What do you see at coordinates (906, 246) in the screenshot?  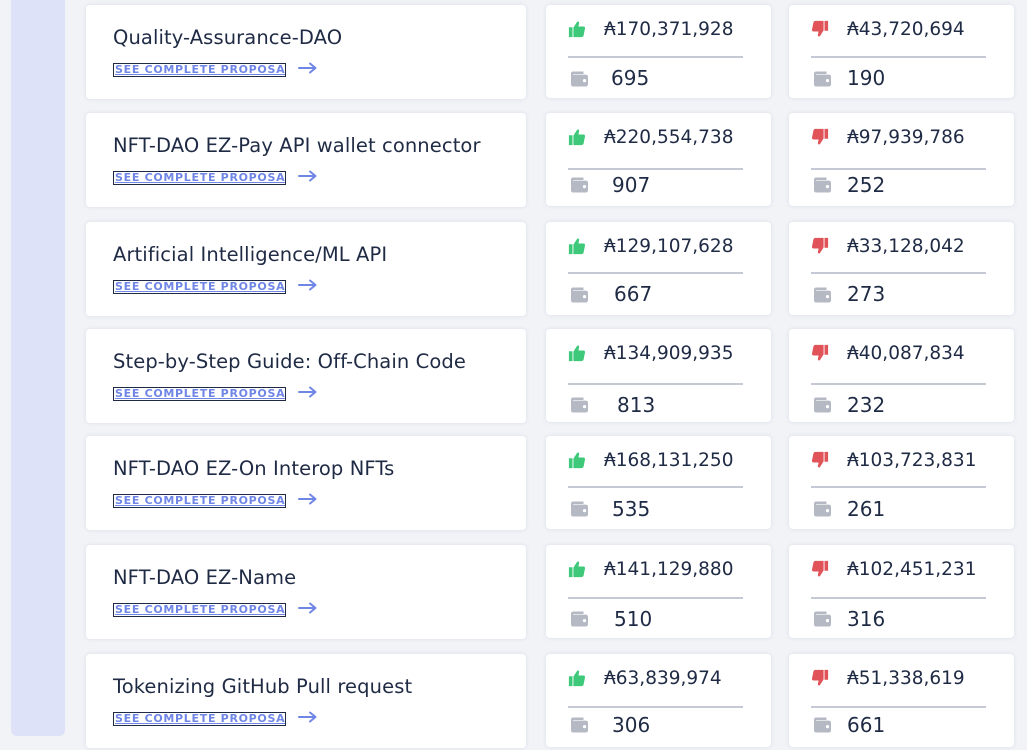 I see `no-vote-amount: ₳33,128,042` at bounding box center [906, 246].